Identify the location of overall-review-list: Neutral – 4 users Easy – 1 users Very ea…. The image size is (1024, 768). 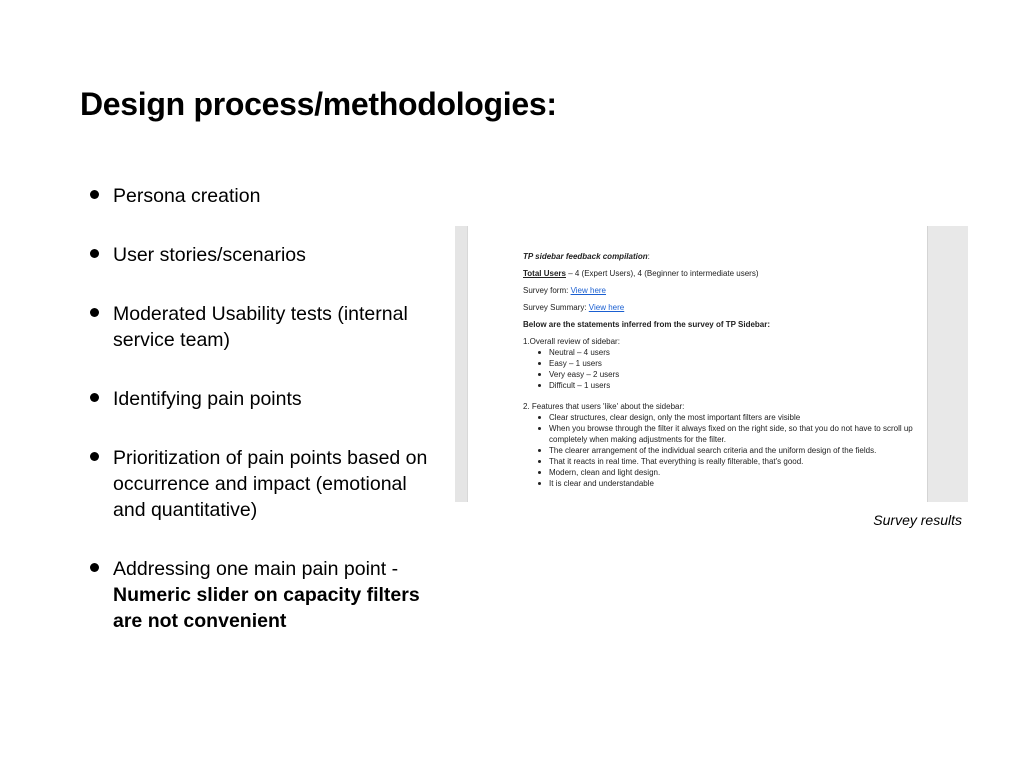
(723, 369).